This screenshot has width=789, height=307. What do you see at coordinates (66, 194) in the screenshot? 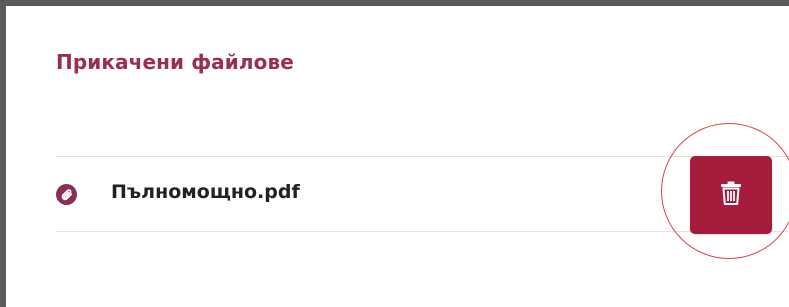
I see `paperclip-icon` at bounding box center [66, 194].